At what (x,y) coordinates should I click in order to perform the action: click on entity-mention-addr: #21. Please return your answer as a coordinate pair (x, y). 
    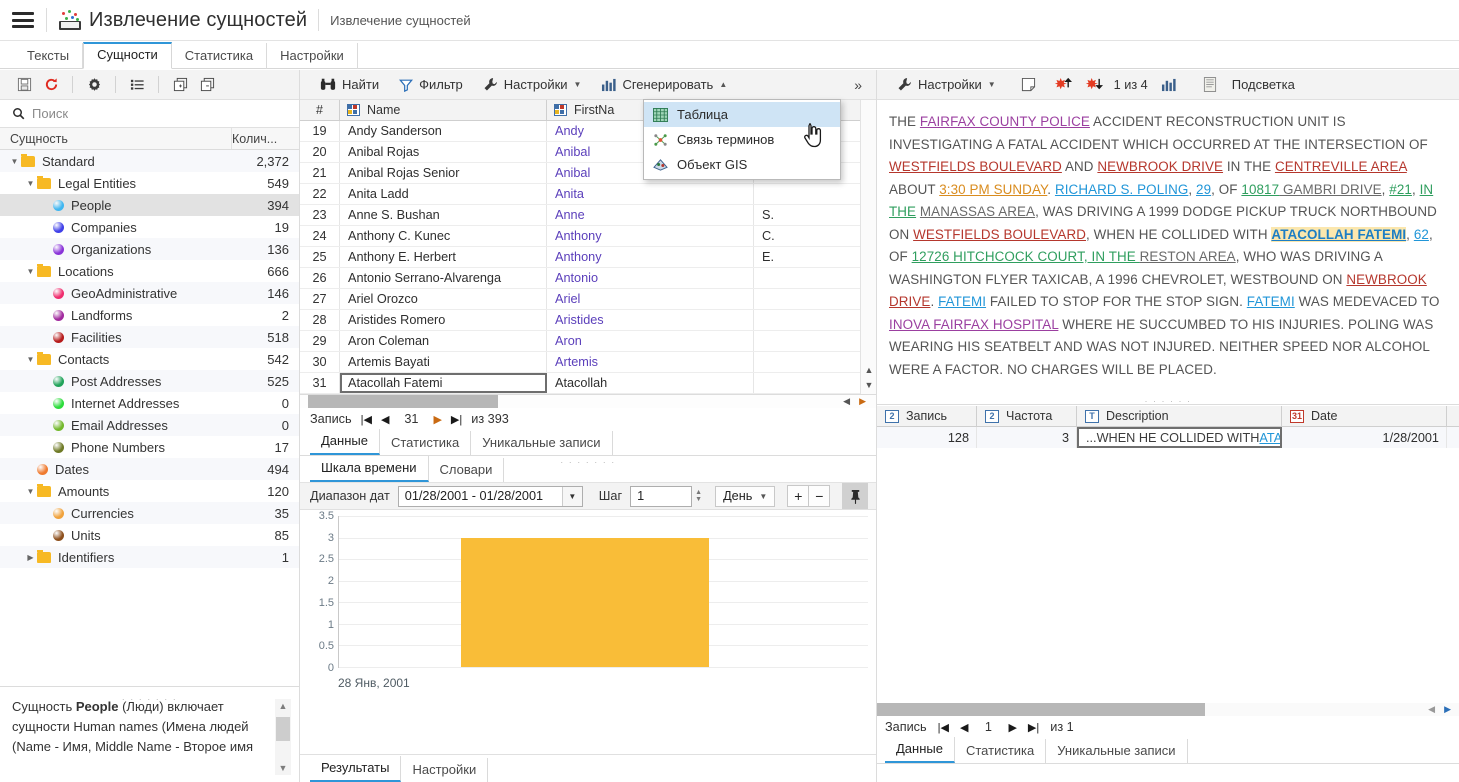
    Looking at the image, I should click on (1400, 189).